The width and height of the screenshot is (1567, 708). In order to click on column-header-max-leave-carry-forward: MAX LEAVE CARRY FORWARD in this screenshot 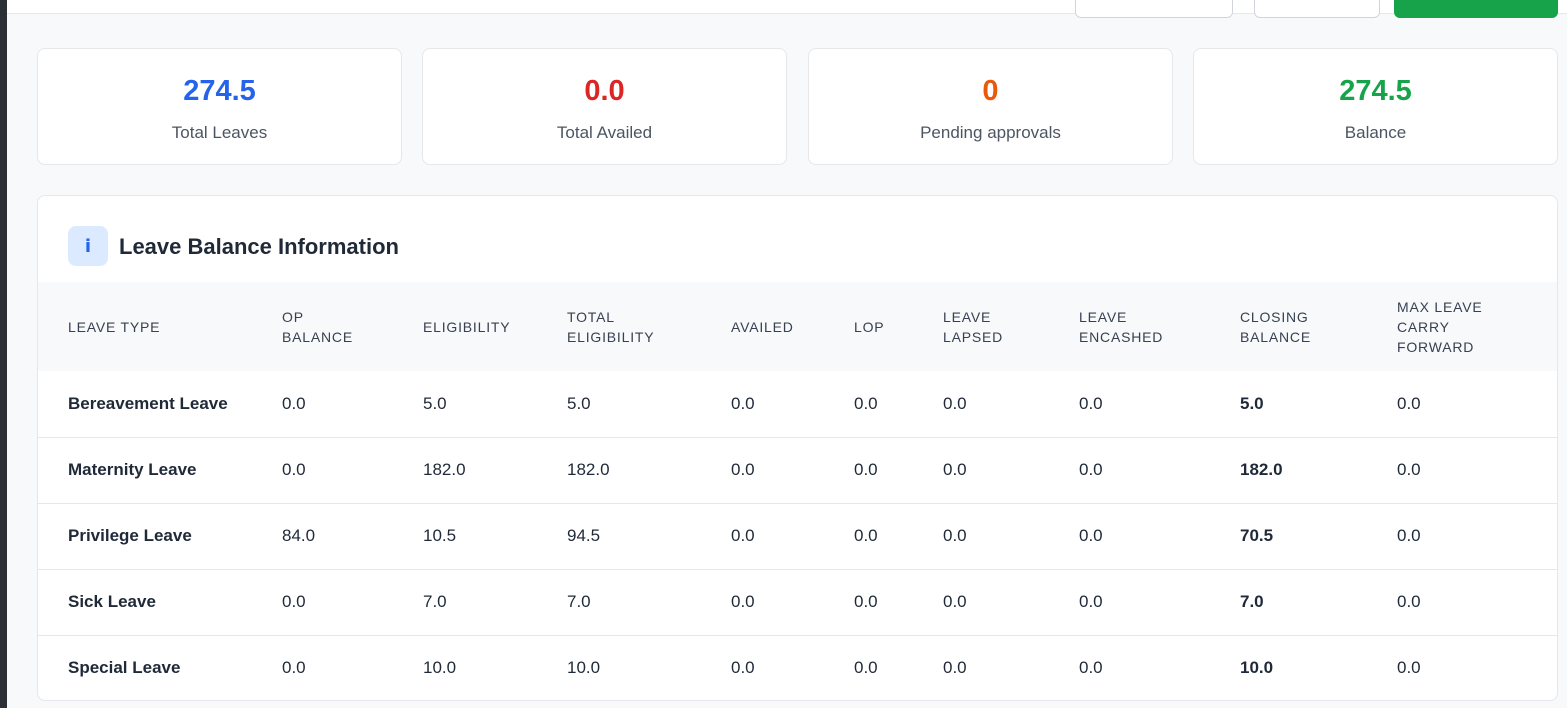, I will do `click(1477, 326)`.